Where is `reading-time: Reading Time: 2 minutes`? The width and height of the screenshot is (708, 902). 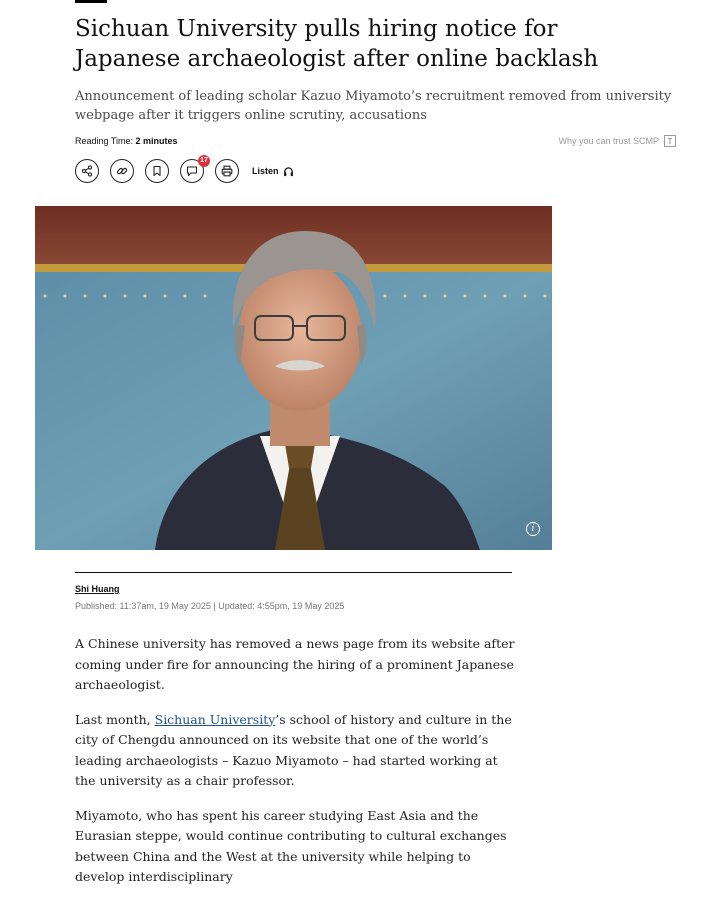
reading-time: Reading Time: 2 minutes is located at coordinates (126, 141).